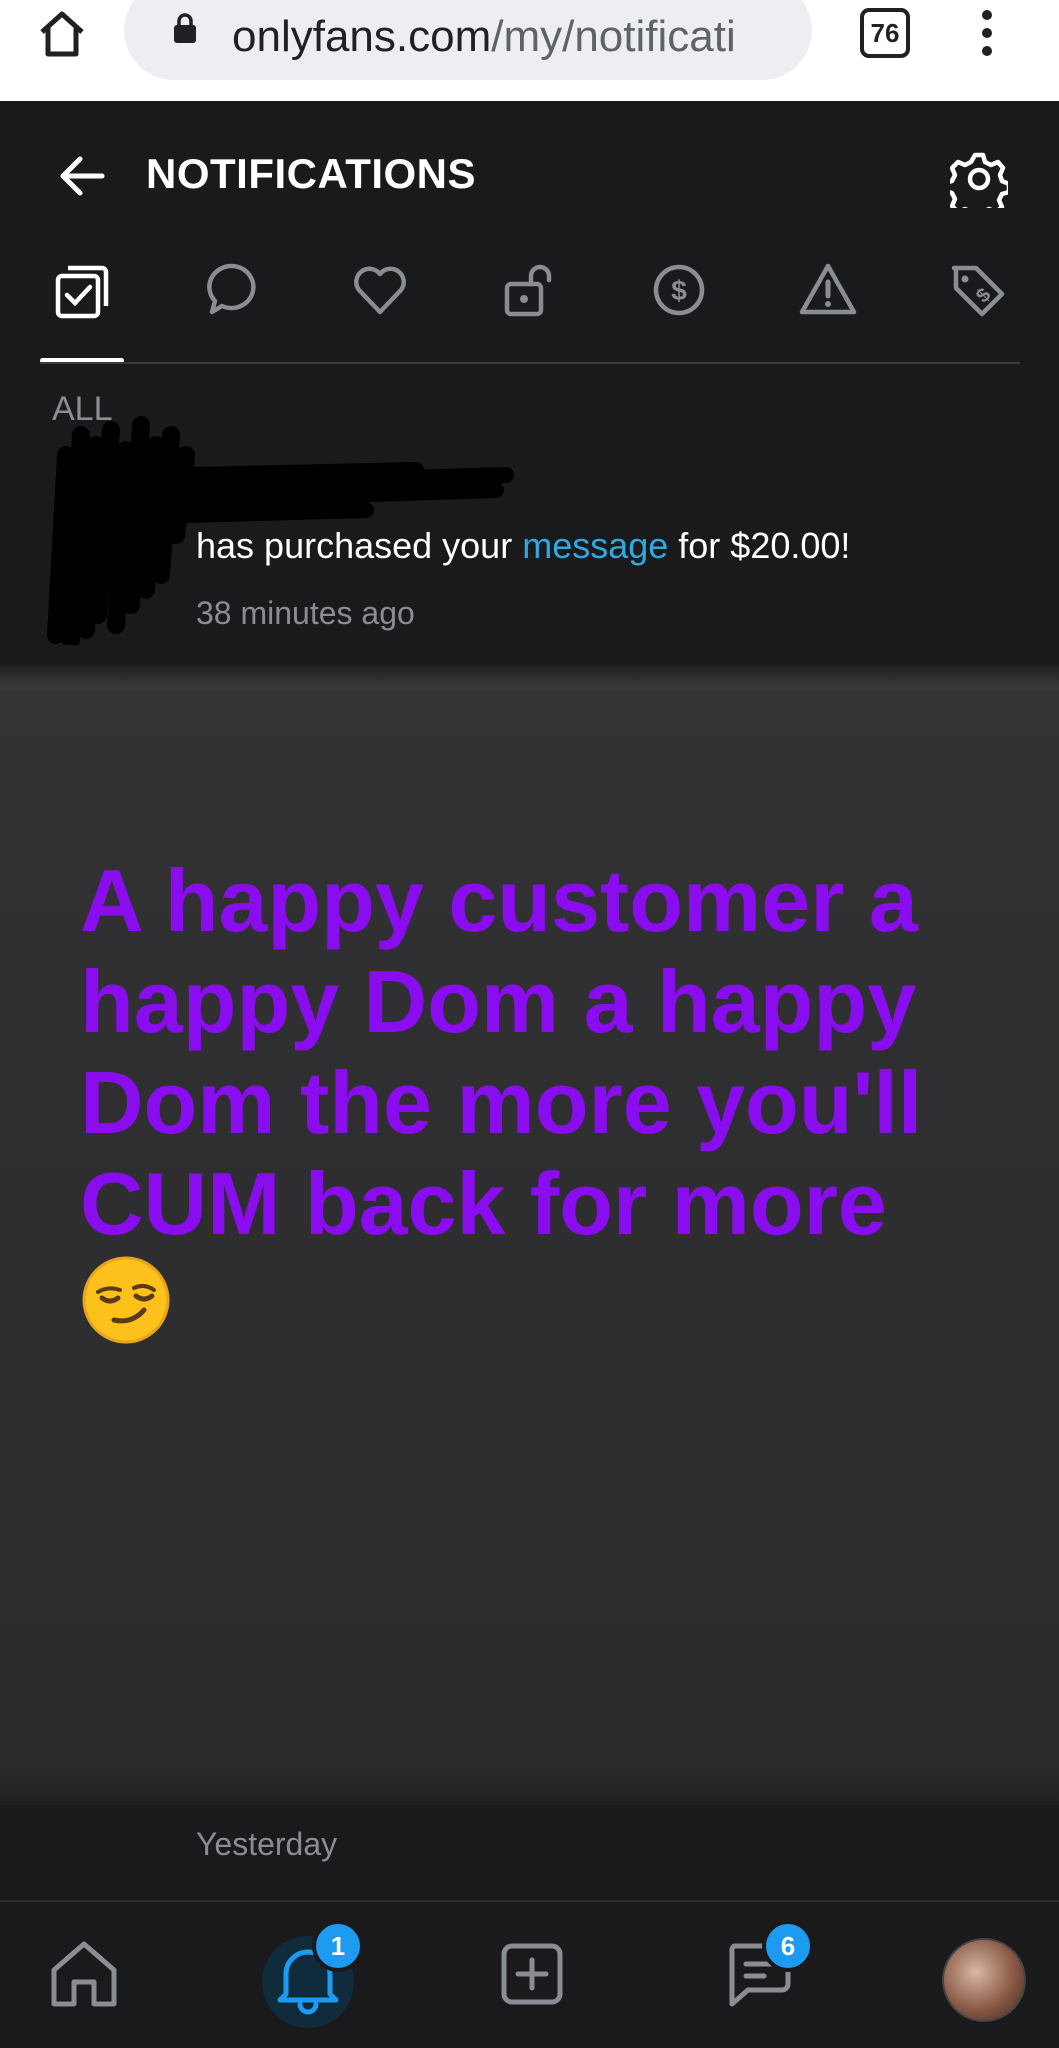 This screenshot has width=1059, height=2048. I want to click on tab-all-icon, so click(82, 290).